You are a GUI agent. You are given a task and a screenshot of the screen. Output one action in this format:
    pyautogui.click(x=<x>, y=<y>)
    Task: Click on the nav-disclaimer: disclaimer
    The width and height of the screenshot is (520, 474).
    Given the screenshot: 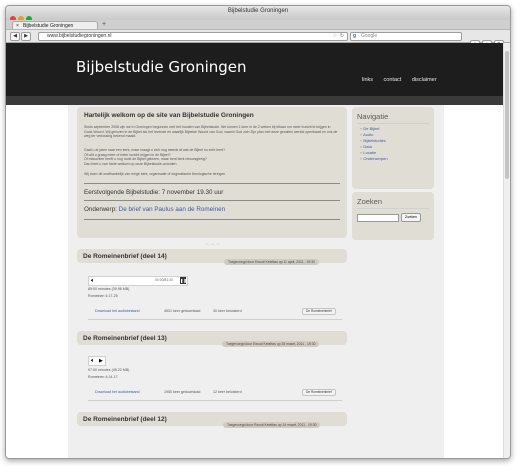 What is the action you would take?
    pyautogui.click(x=424, y=80)
    